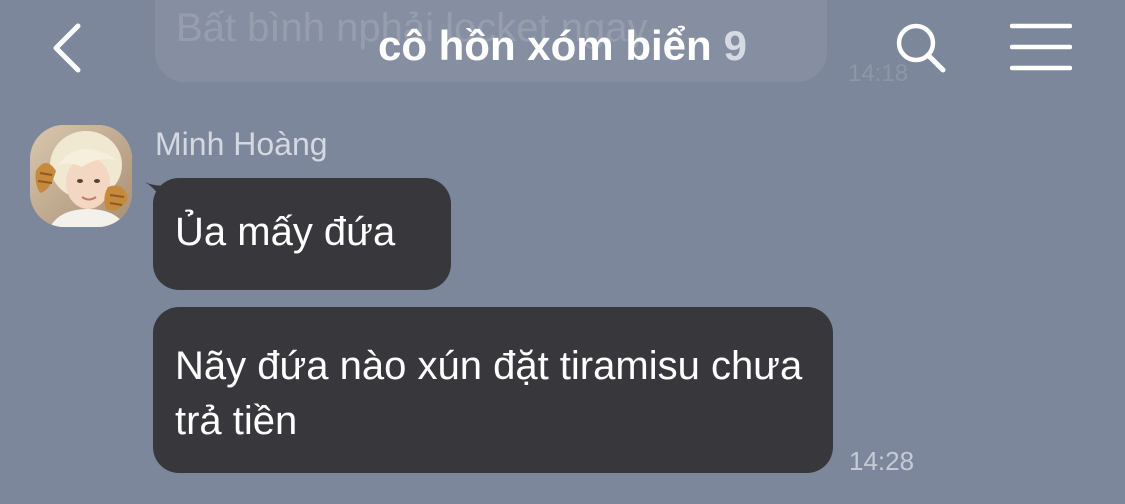  I want to click on message-text: Ủa mấy đứa, so click(285, 232).